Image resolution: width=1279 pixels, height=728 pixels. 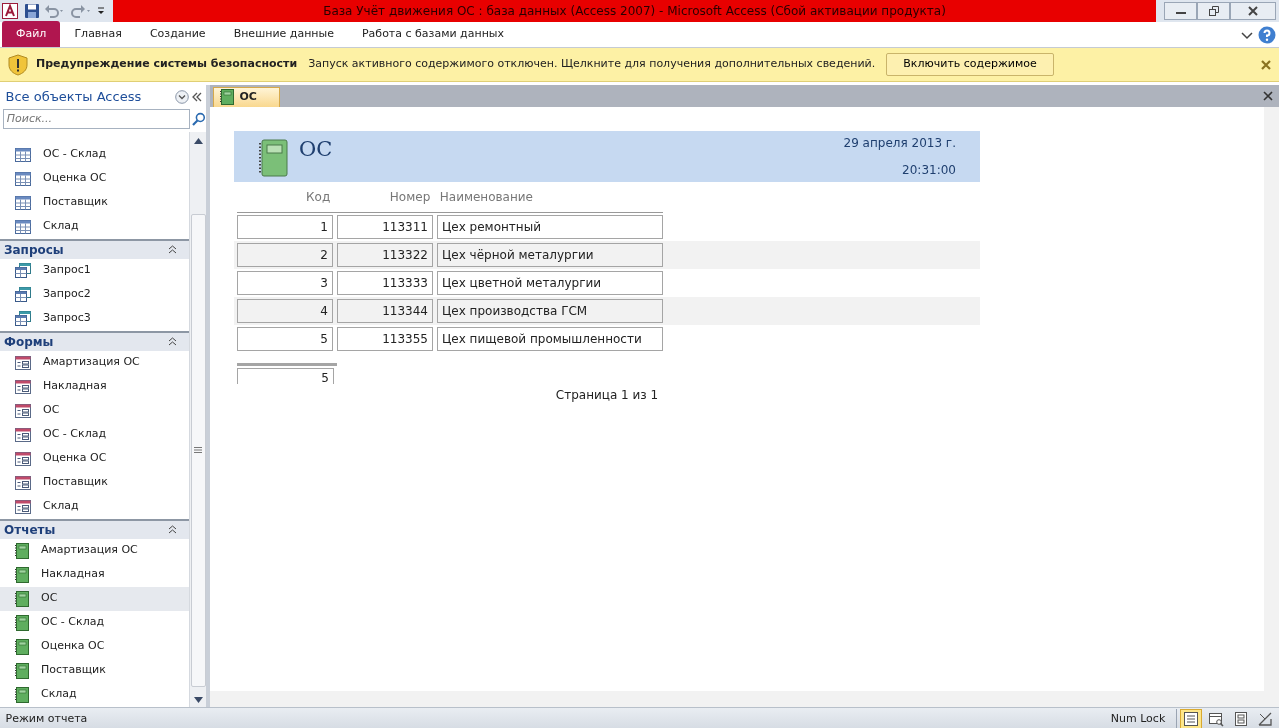 I want to click on report-notebook-icon, so click(x=273, y=157).